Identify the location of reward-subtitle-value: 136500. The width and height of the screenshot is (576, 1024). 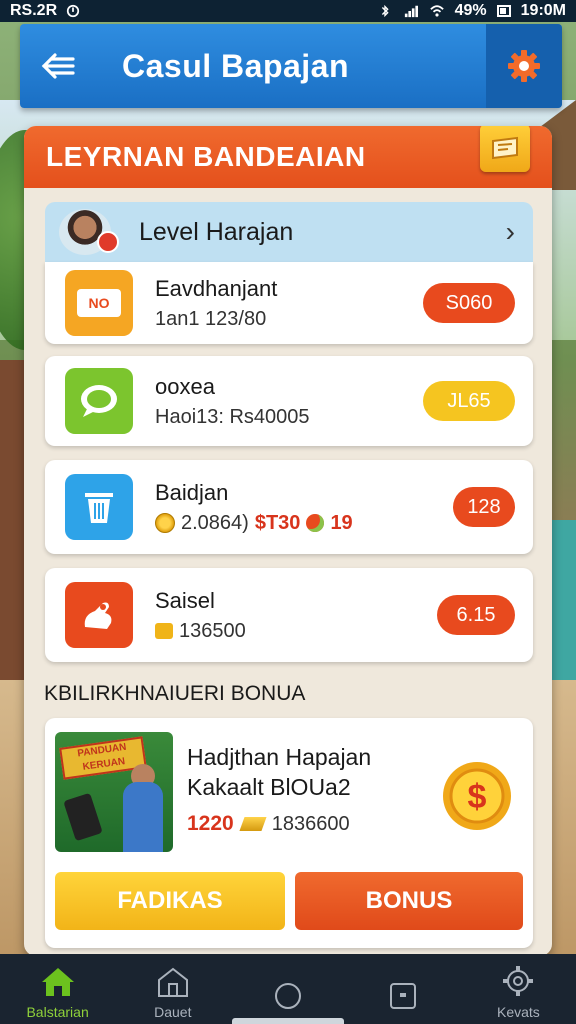
(212, 630).